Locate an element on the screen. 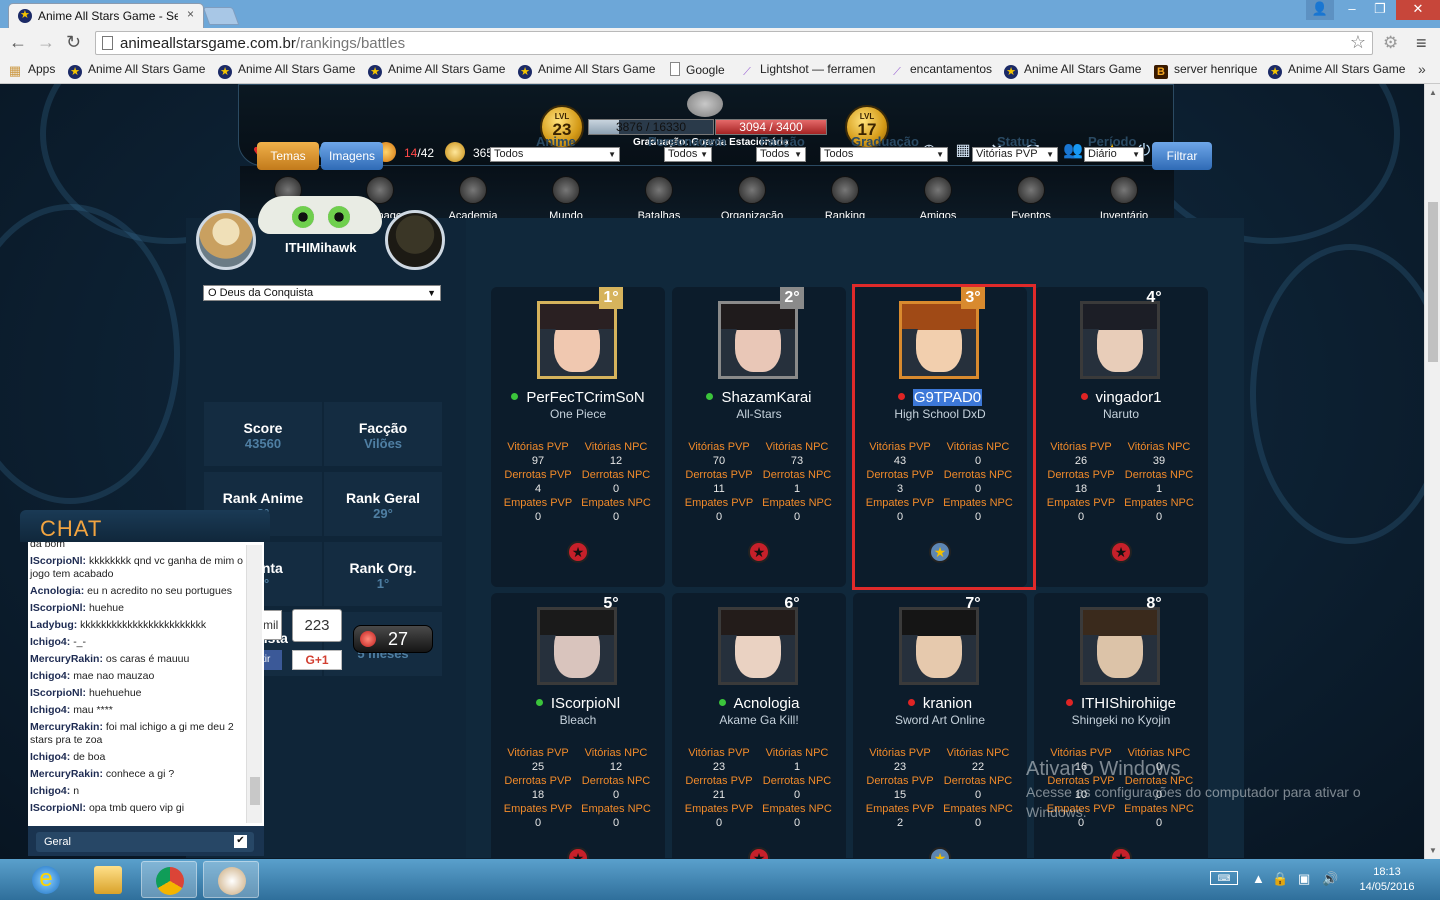 This screenshot has width=1440, height=900. security-icon: 🔒 is located at coordinates (1280, 879).